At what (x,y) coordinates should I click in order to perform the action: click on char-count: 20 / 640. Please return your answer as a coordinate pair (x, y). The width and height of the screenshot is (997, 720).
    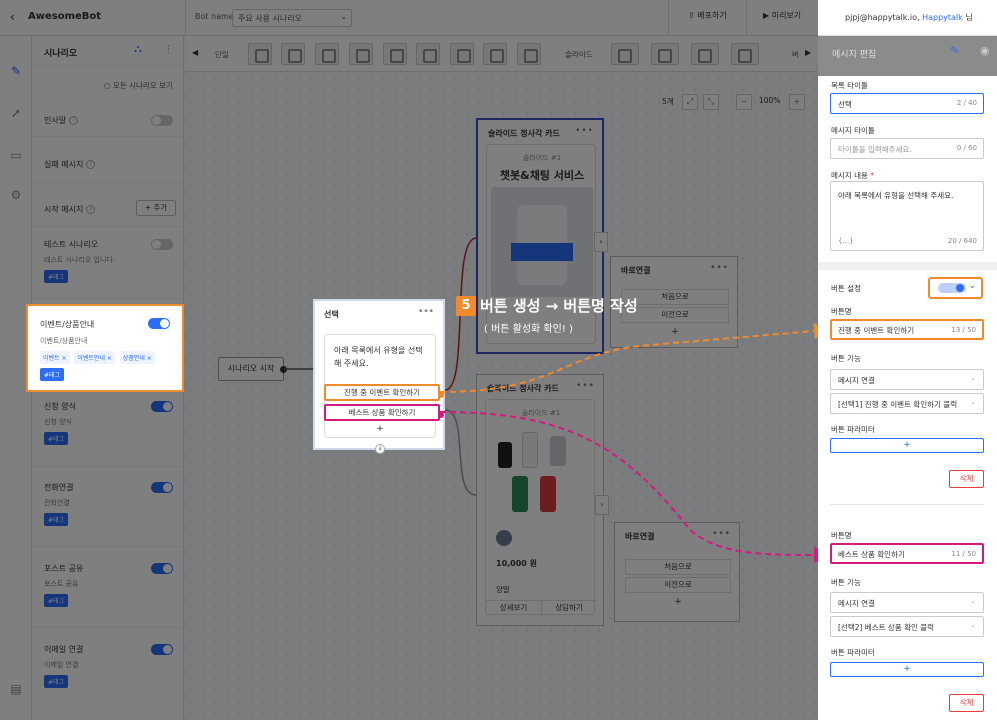
    Looking at the image, I should click on (962, 241).